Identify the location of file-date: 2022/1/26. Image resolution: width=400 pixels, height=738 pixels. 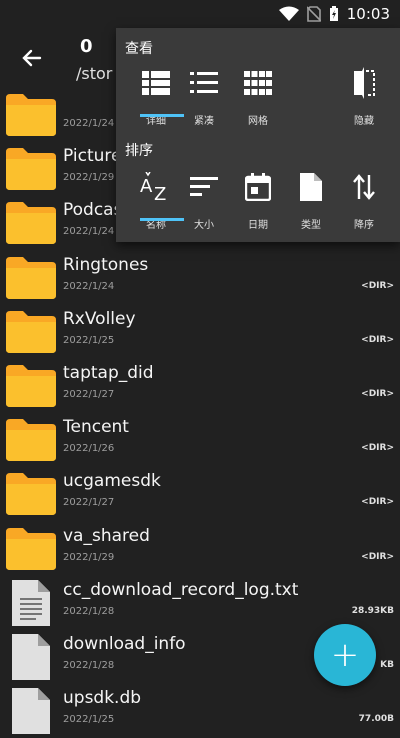
(89, 449).